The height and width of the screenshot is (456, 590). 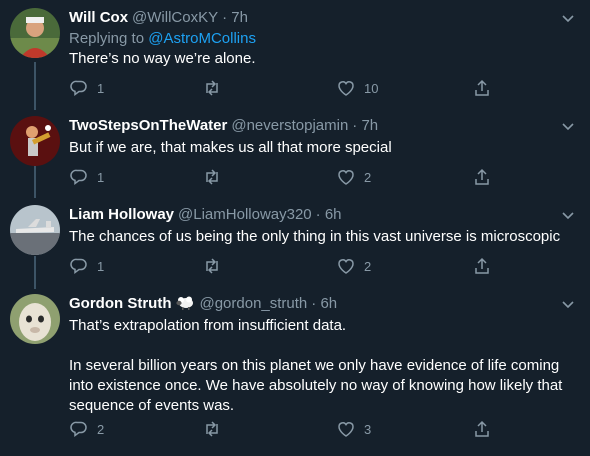 I want to click on tweet-text-paragraph: There’s no way we’re alone., so click(x=162, y=58).